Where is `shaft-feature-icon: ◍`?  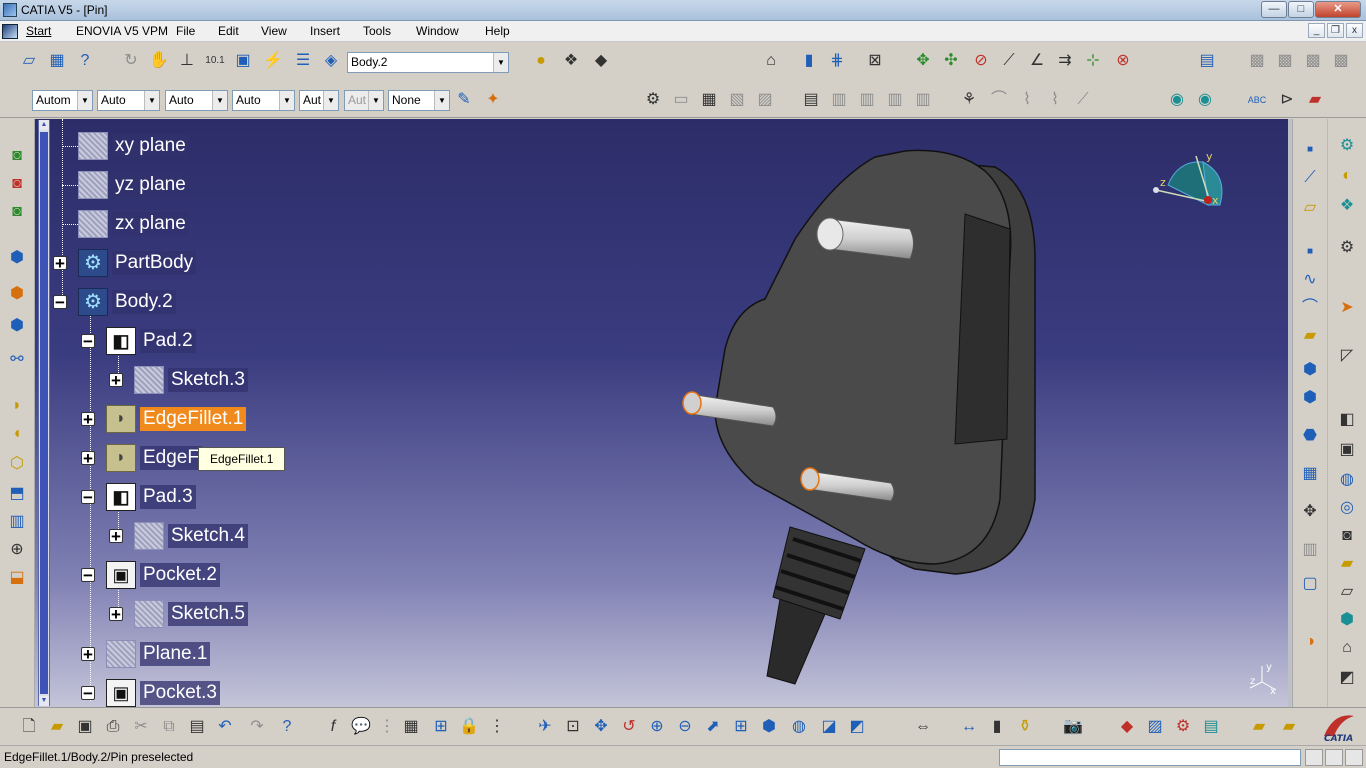 shaft-feature-icon: ◍ is located at coordinates (1347, 480).